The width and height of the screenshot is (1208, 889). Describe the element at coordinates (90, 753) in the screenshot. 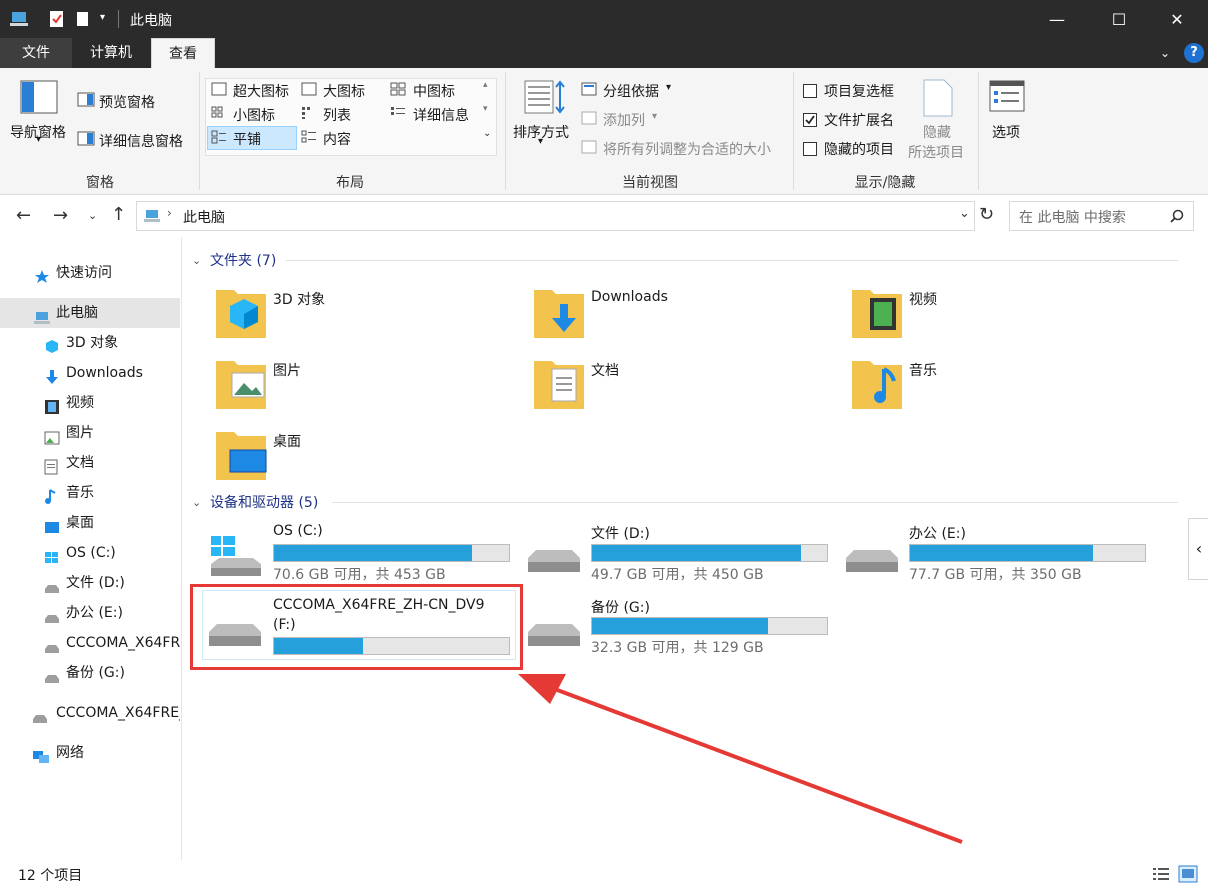

I see `sidebar-item-network: 网络` at that location.